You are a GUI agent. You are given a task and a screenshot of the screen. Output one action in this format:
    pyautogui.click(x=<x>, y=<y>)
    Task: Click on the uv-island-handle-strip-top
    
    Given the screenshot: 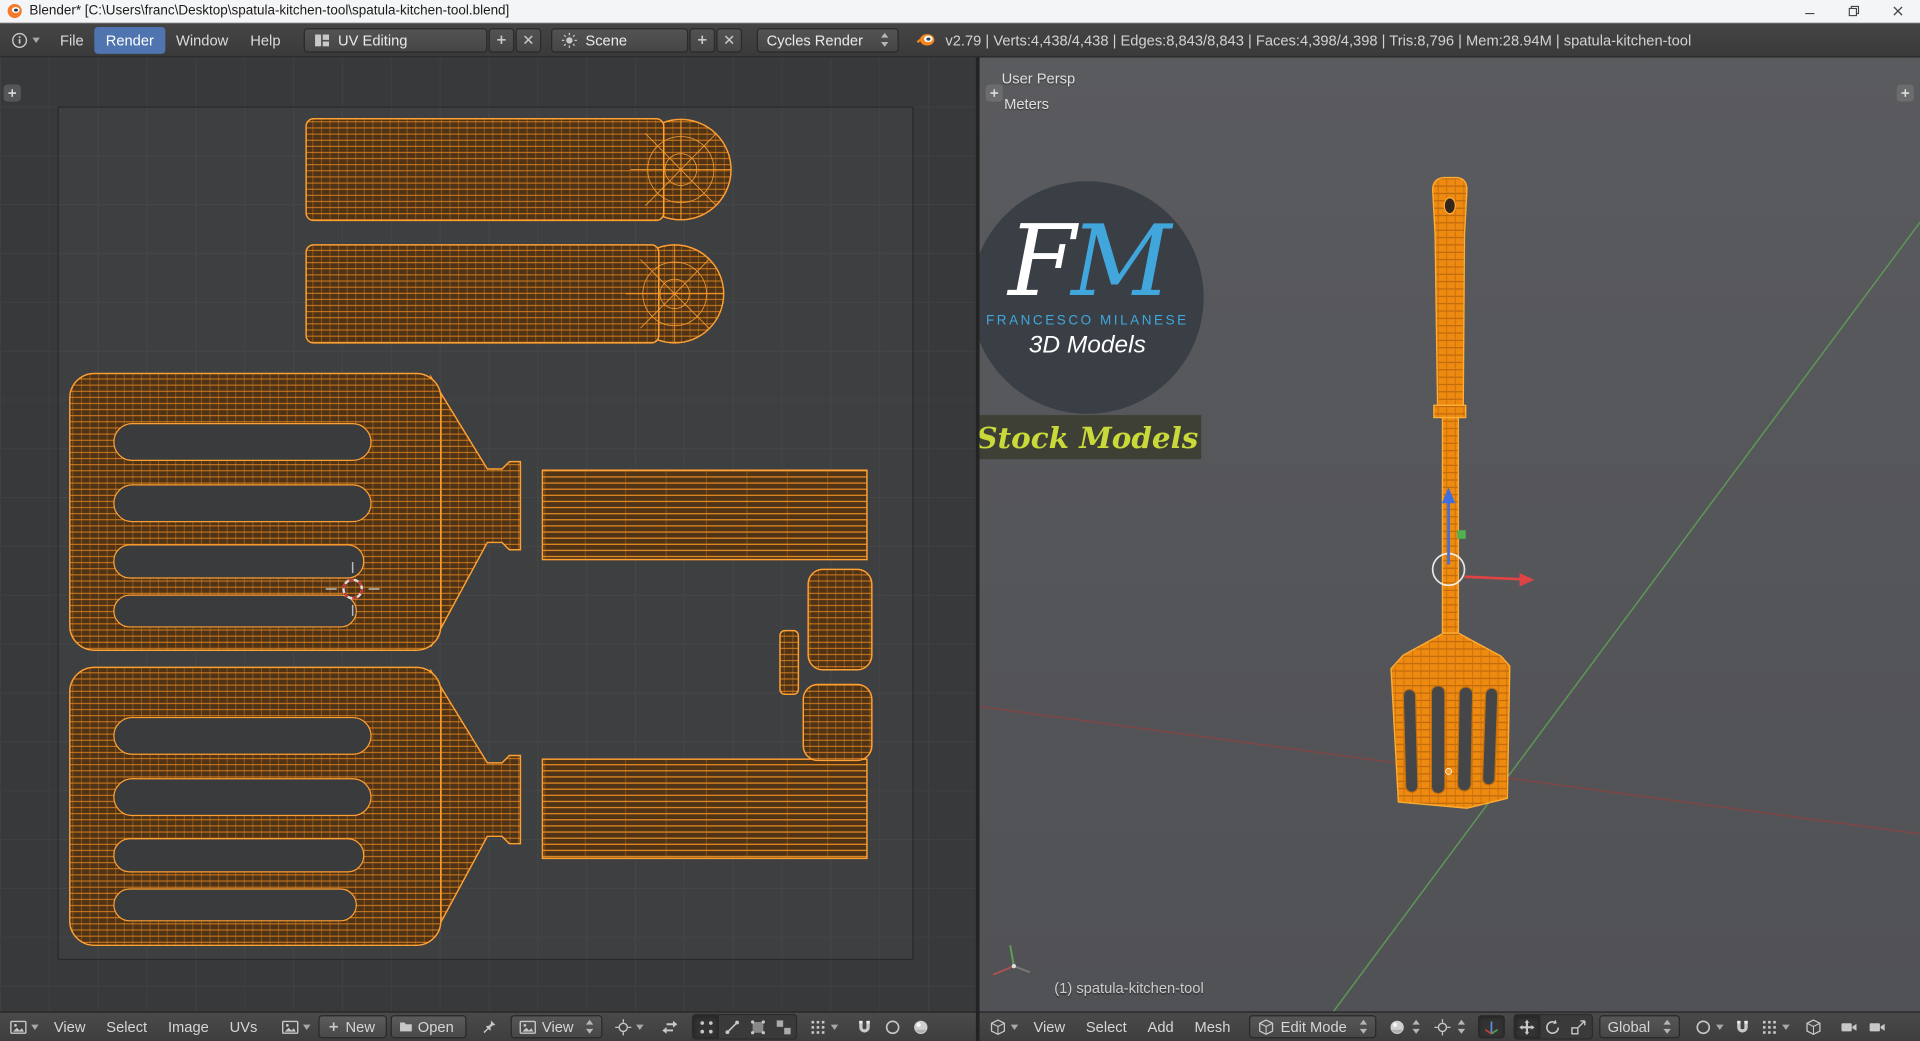 What is the action you would take?
    pyautogui.click(x=518, y=170)
    